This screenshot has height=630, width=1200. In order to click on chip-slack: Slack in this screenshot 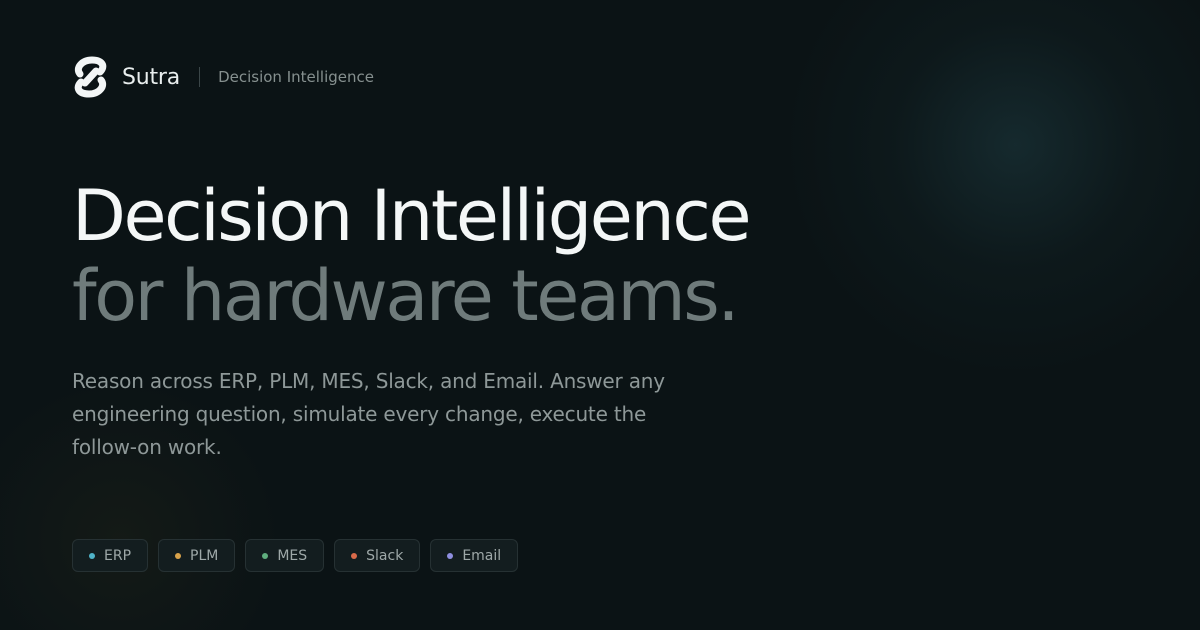, I will do `click(377, 555)`.